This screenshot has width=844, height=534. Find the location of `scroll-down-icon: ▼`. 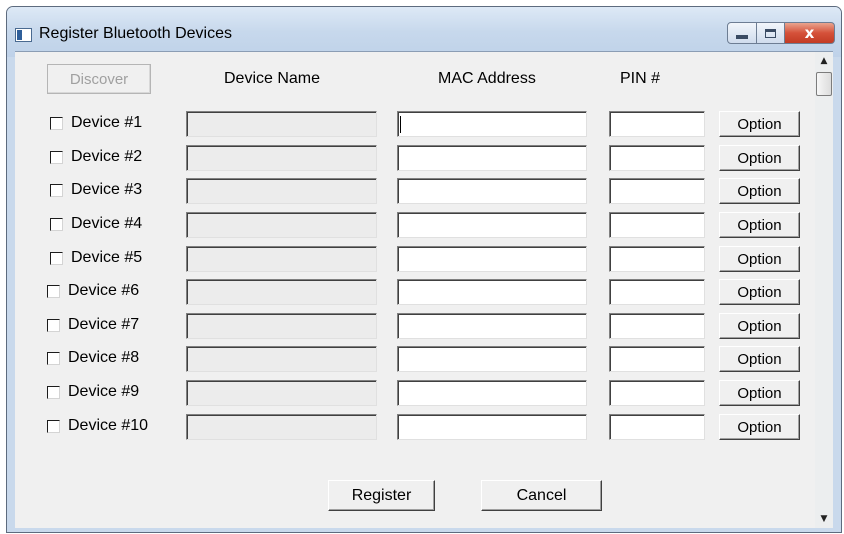

scroll-down-icon: ▼ is located at coordinates (824, 519).